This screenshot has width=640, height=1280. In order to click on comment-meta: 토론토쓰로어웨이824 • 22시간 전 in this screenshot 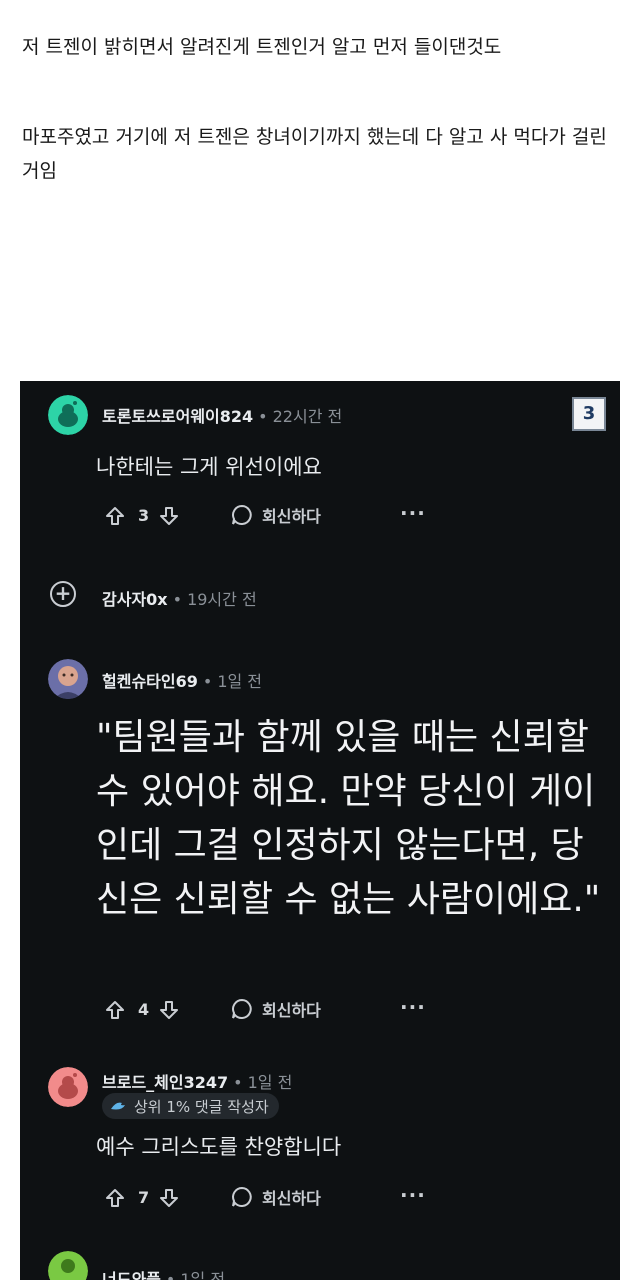, I will do `click(222, 416)`.